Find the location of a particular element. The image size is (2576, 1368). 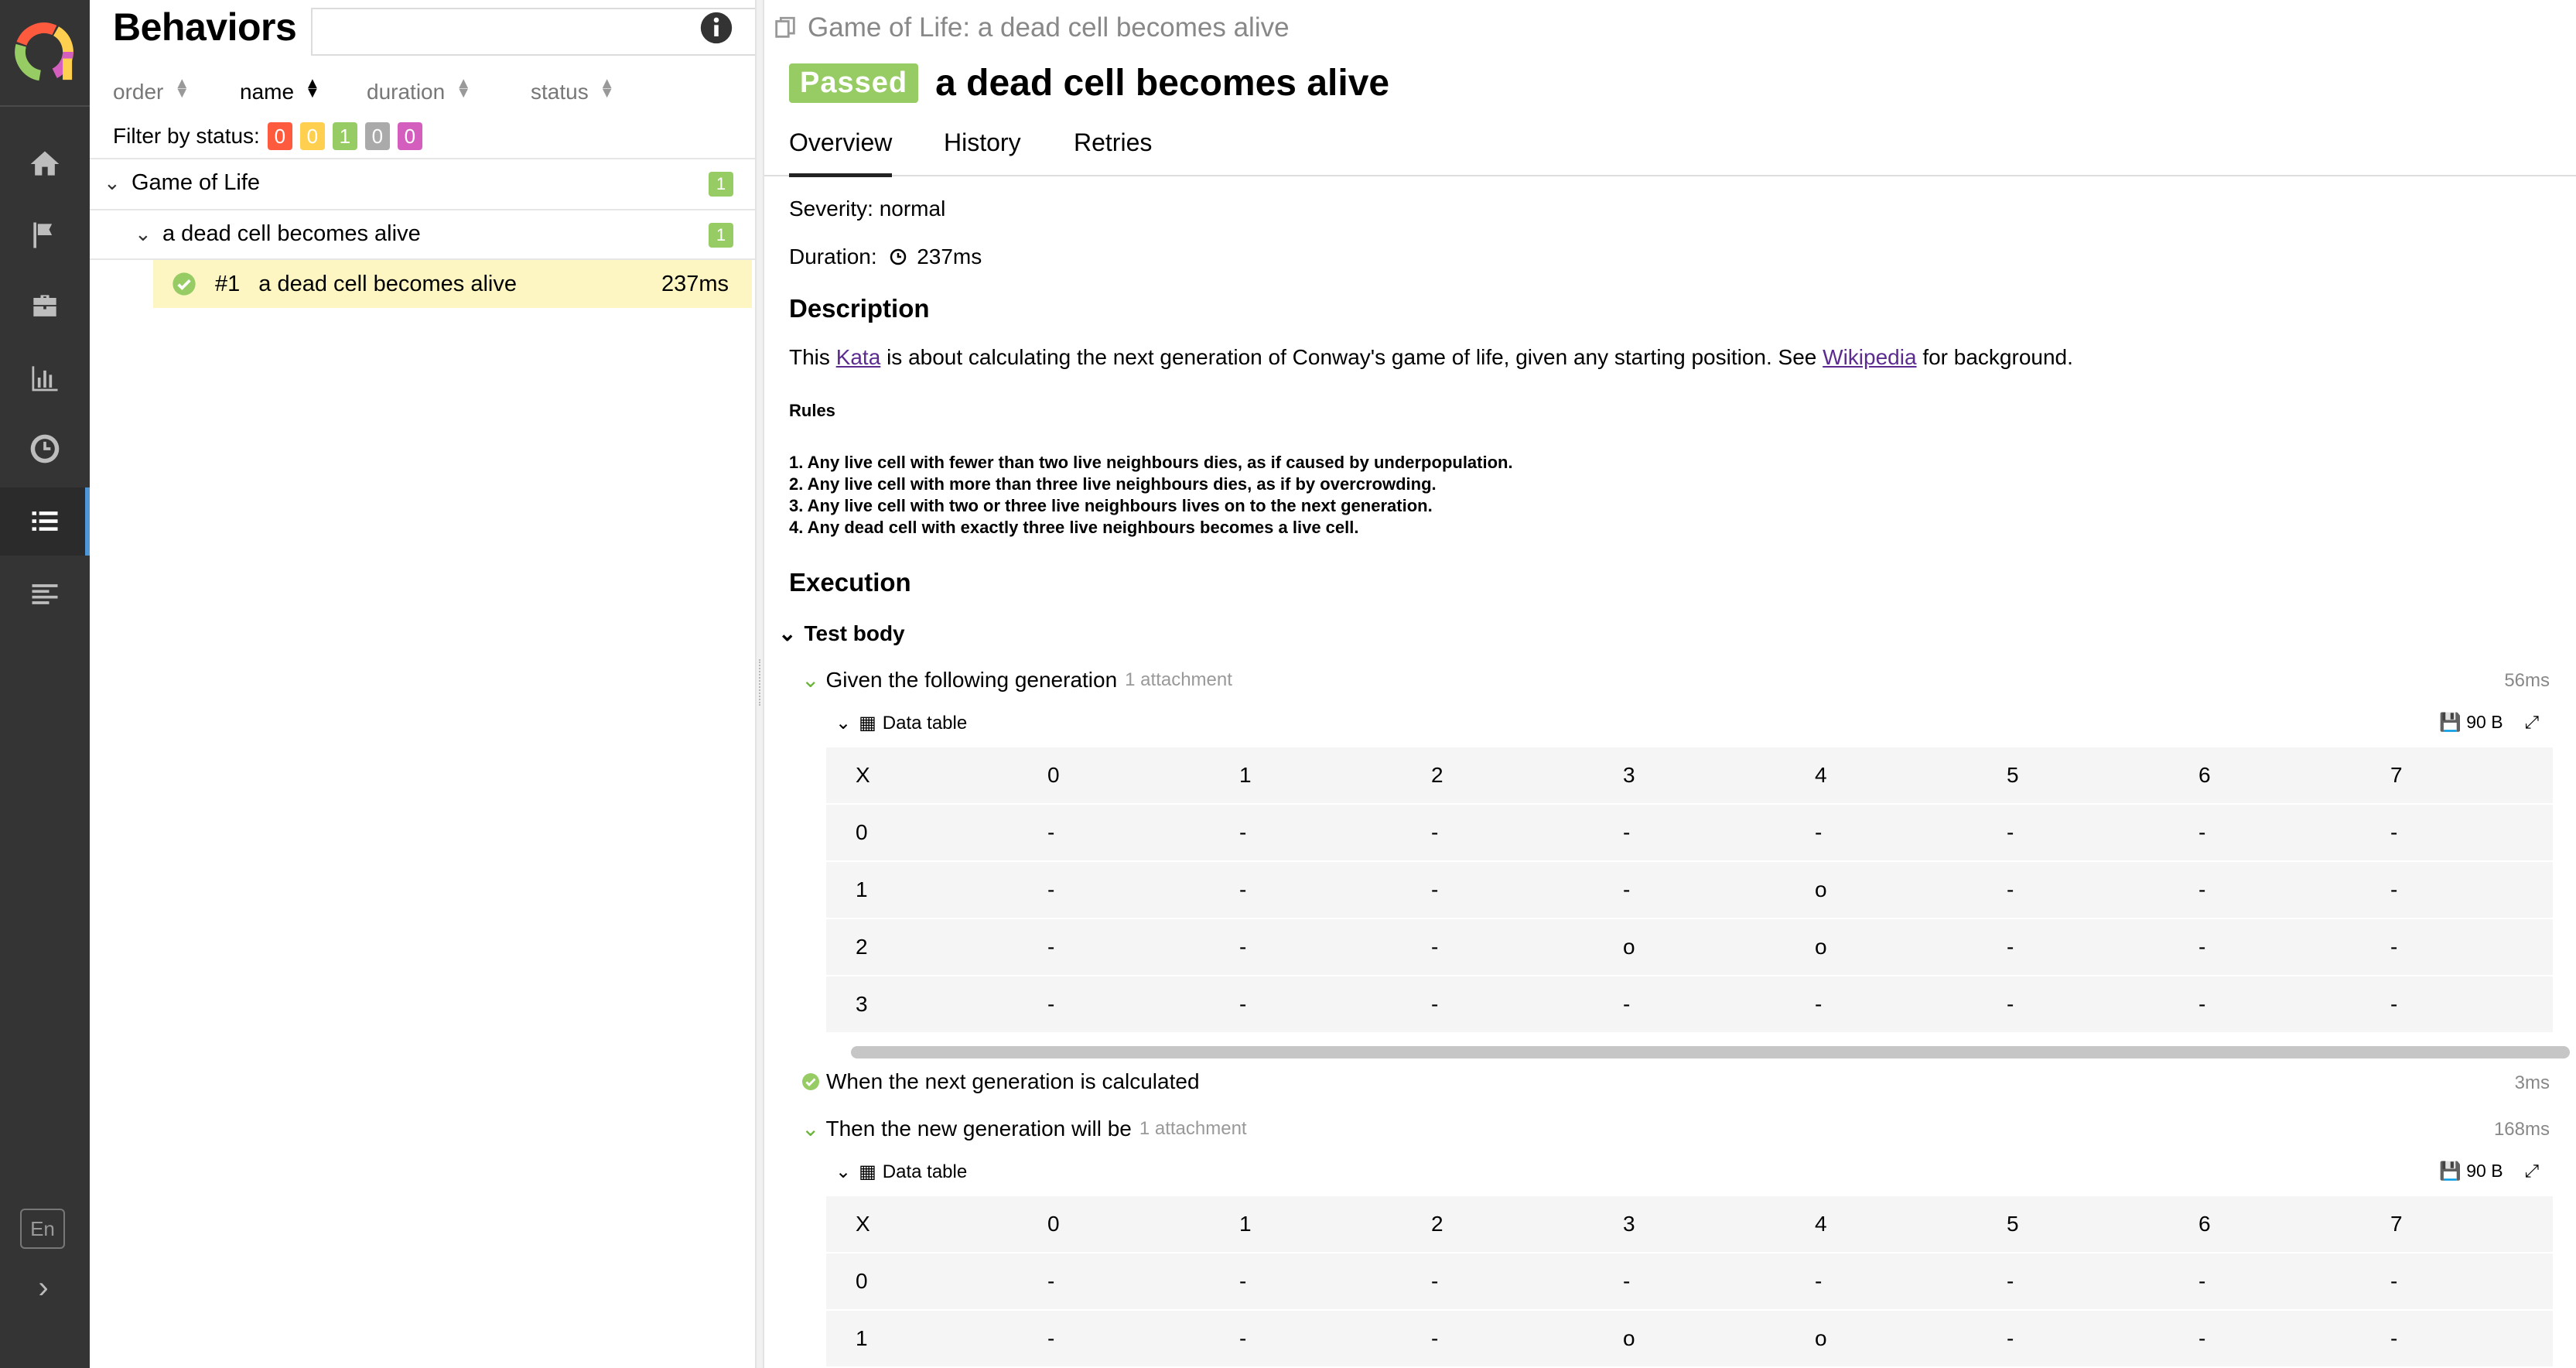

step-duration: 56ms is located at coordinates (2527, 681).